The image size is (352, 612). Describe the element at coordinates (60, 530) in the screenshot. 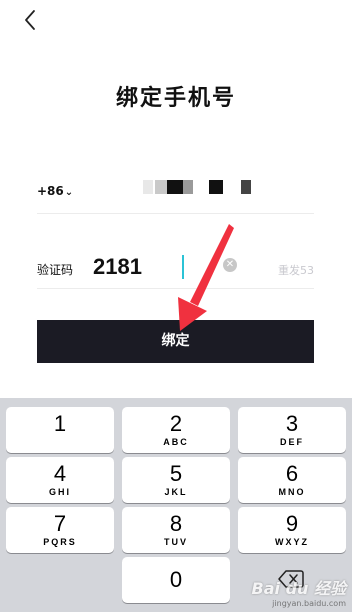

I see `key-7: 7 PQRS` at that location.